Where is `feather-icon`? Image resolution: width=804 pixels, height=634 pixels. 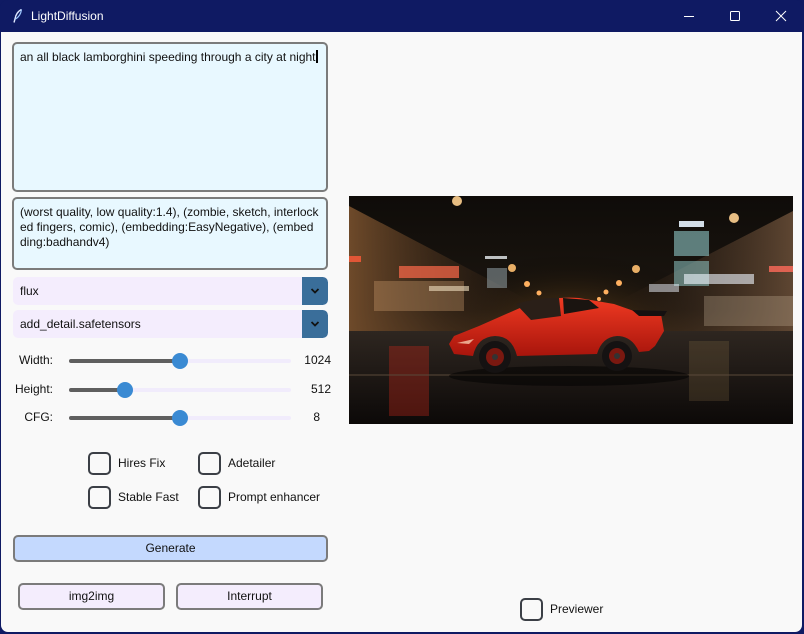 feather-icon is located at coordinates (18, 15).